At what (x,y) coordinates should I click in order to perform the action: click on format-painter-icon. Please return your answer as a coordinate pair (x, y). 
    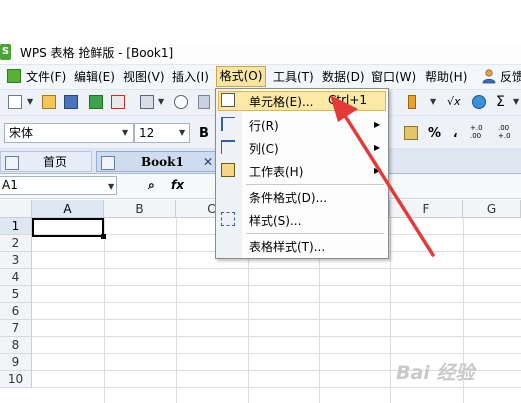
    Looking at the image, I should click on (204, 102).